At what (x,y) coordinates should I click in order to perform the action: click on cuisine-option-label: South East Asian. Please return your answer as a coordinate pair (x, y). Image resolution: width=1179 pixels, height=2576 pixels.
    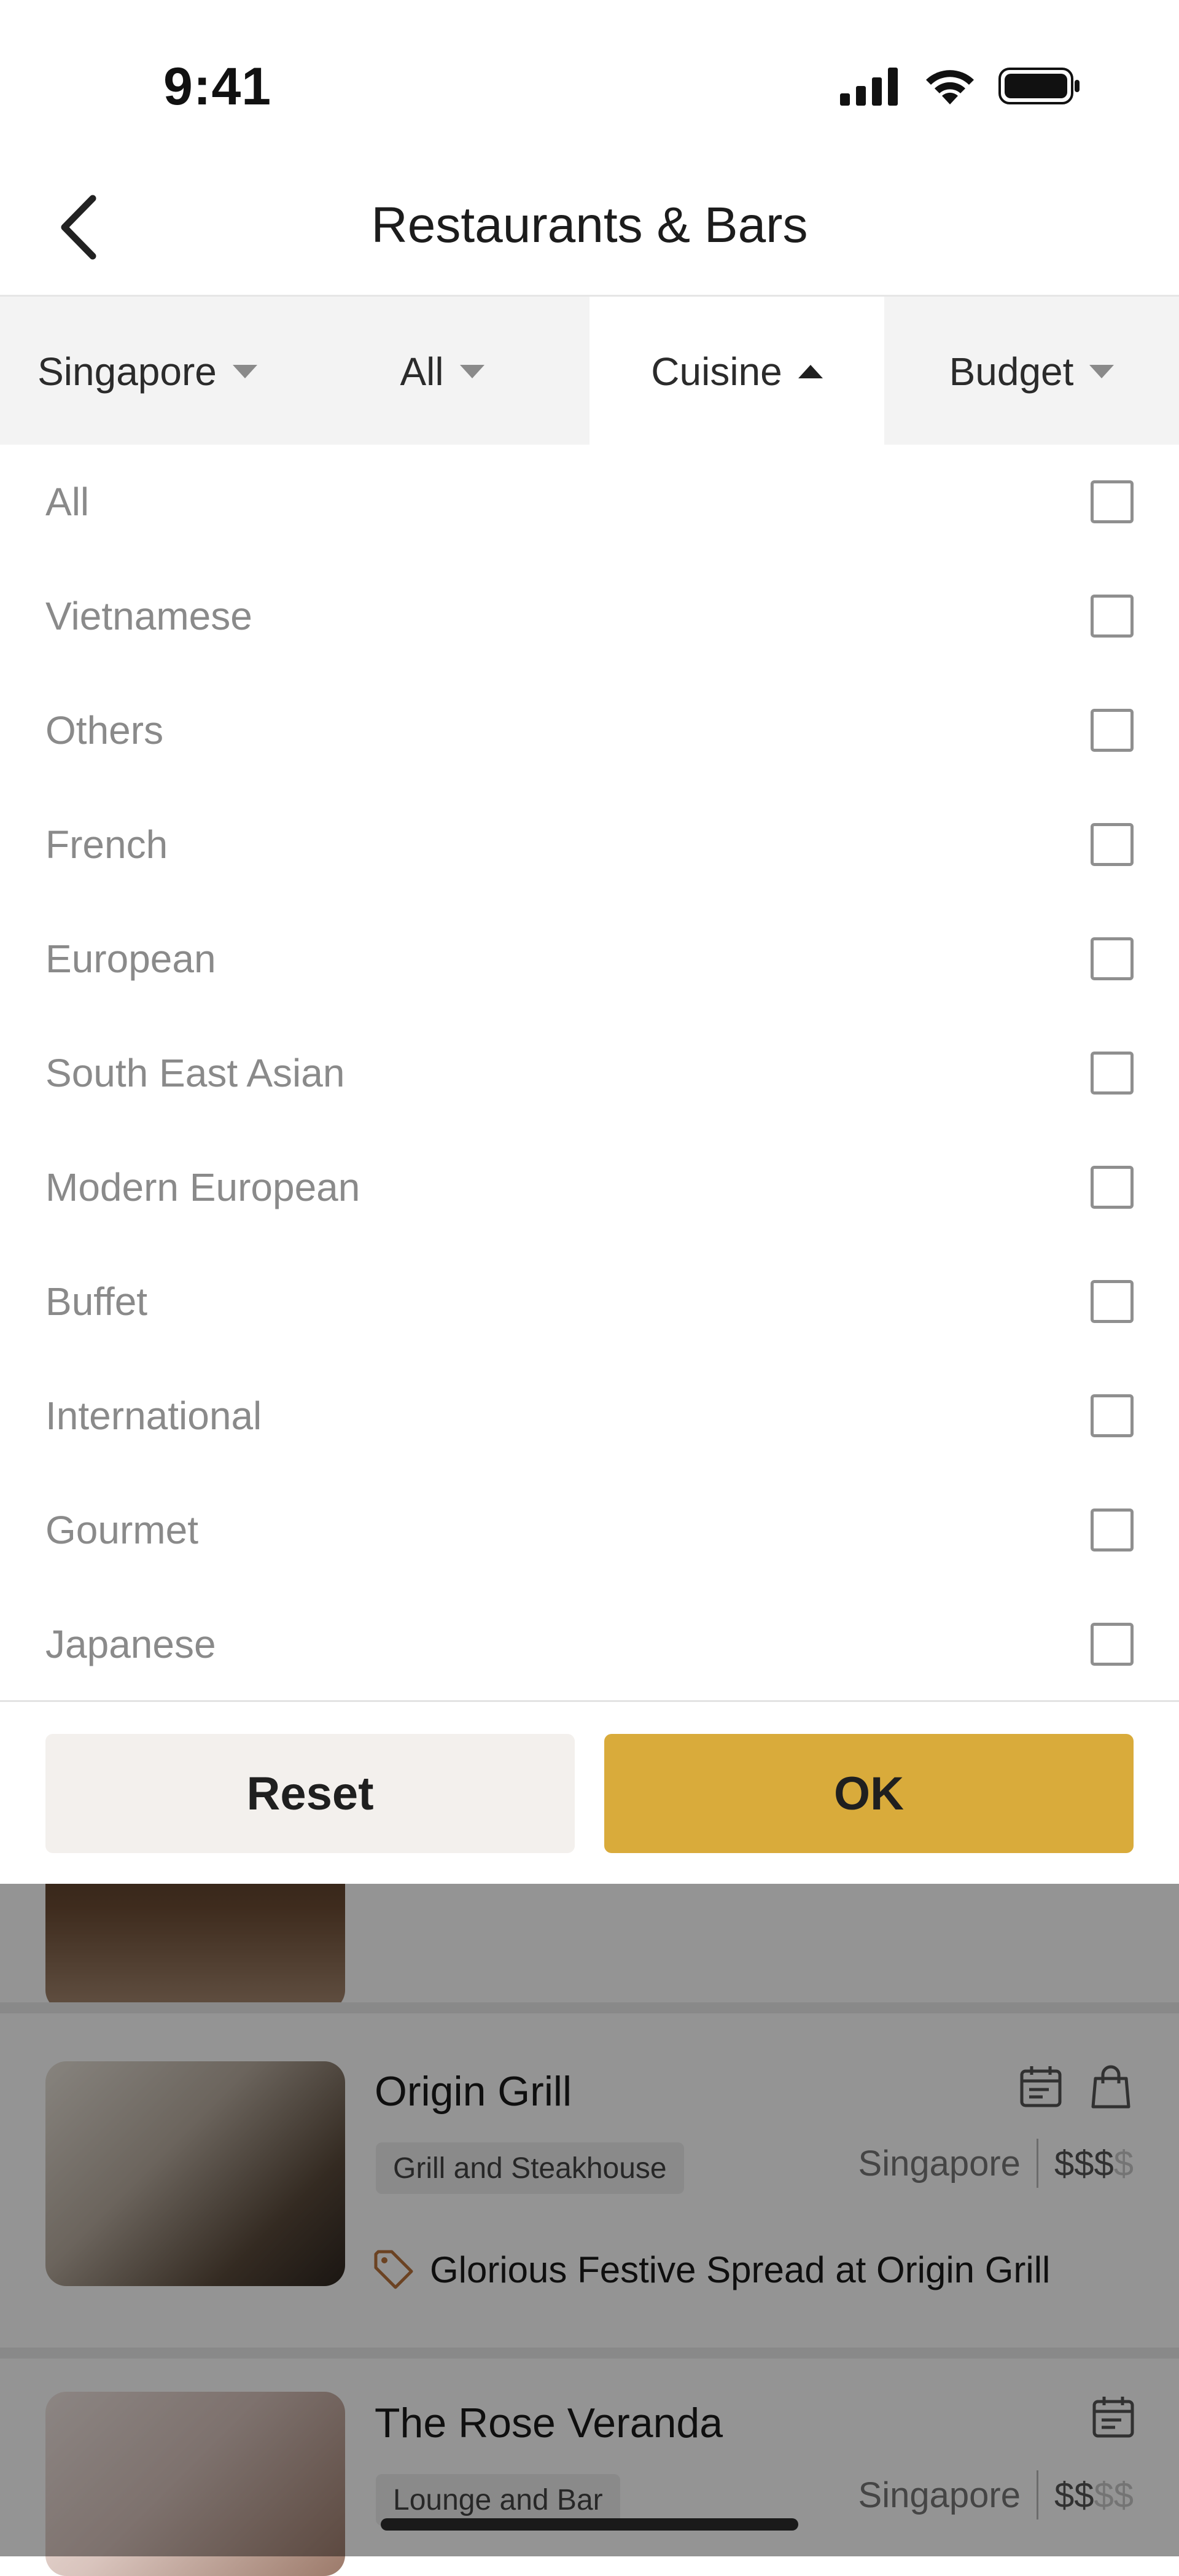
    Looking at the image, I should click on (195, 1073).